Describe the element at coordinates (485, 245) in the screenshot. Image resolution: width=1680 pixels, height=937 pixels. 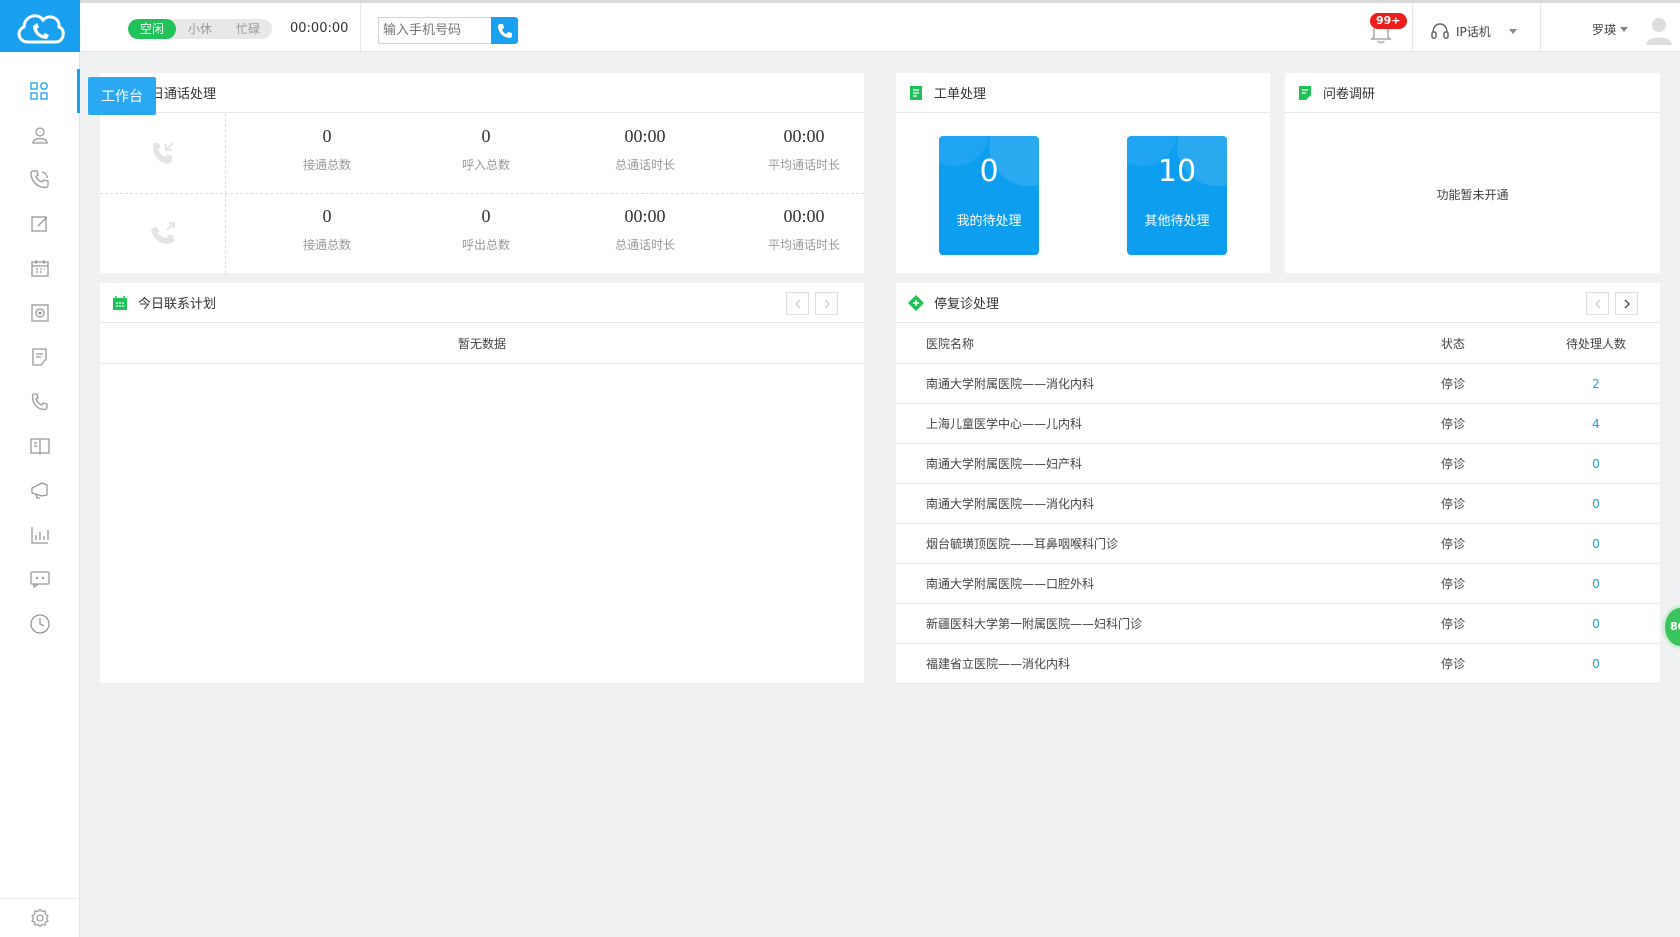
I see `stat-label: 呼出总数` at that location.